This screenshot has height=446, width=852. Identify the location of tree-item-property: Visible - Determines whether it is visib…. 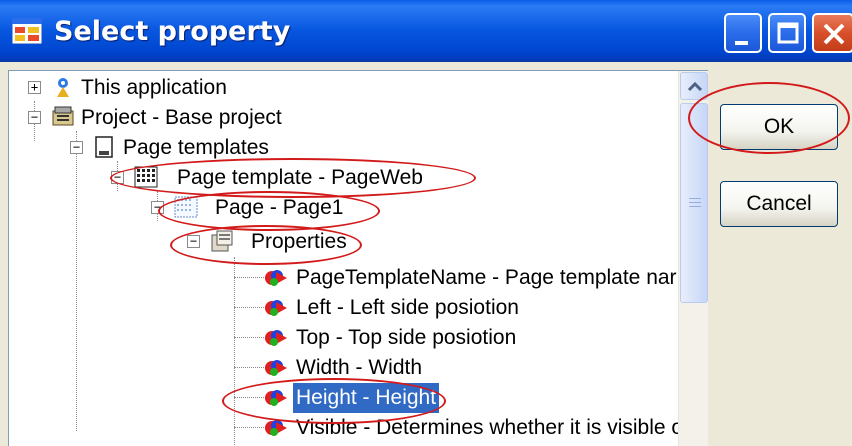
(349, 428).